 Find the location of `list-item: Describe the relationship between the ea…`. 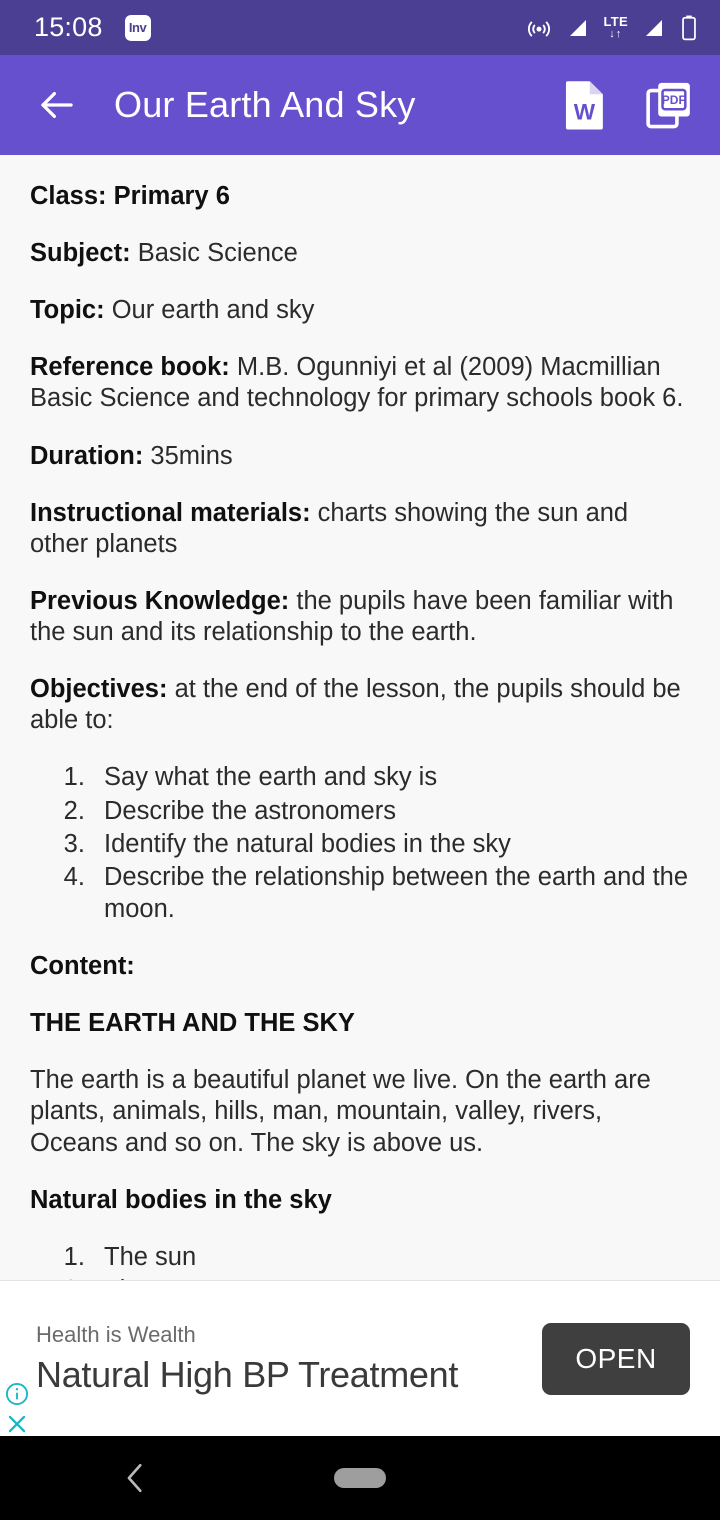

list-item: Describe the relationship between the ea… is located at coordinates (391, 893).